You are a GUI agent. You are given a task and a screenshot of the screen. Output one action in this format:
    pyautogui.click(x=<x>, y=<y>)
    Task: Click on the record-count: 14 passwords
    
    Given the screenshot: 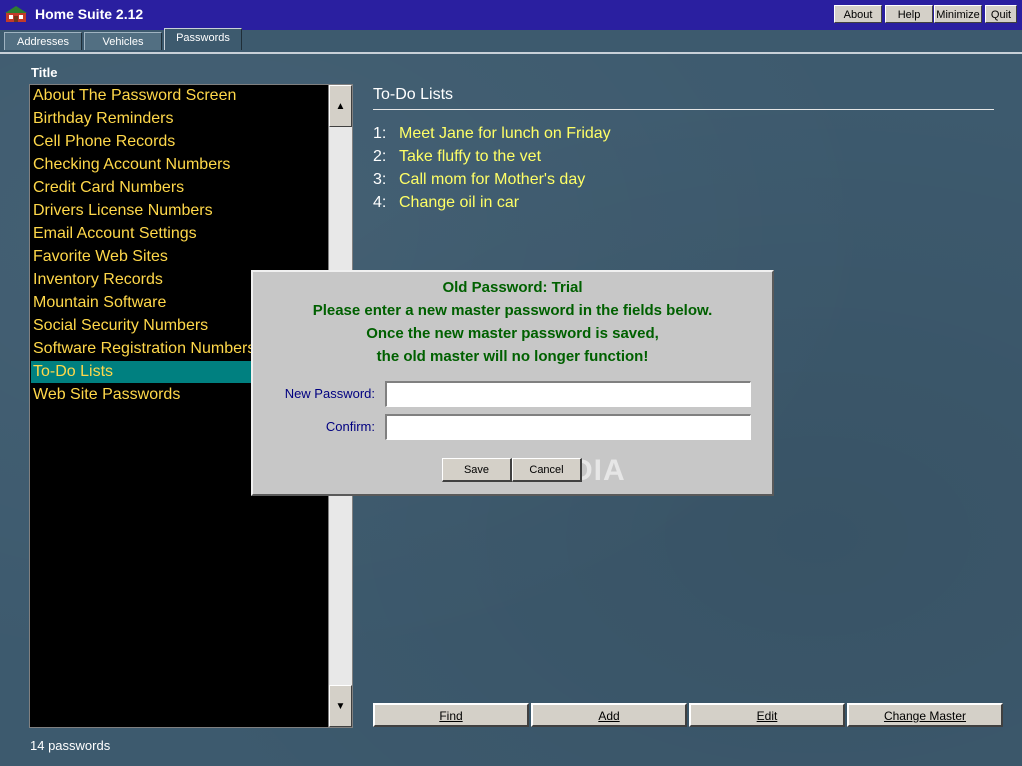 What is the action you would take?
    pyautogui.click(x=70, y=745)
    